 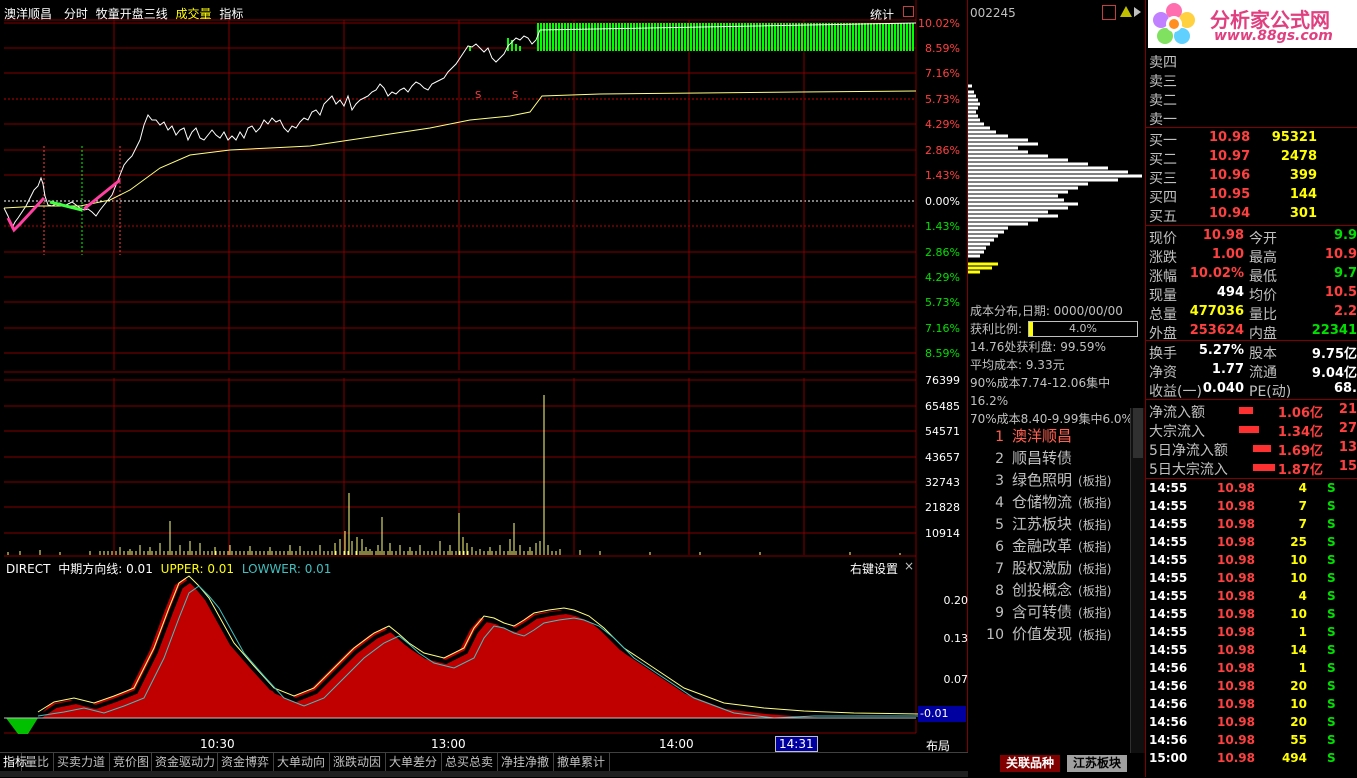 What do you see at coordinates (1252, 544) in the screenshot?
I see `tick-row: 14:55 10.98 25 S` at bounding box center [1252, 544].